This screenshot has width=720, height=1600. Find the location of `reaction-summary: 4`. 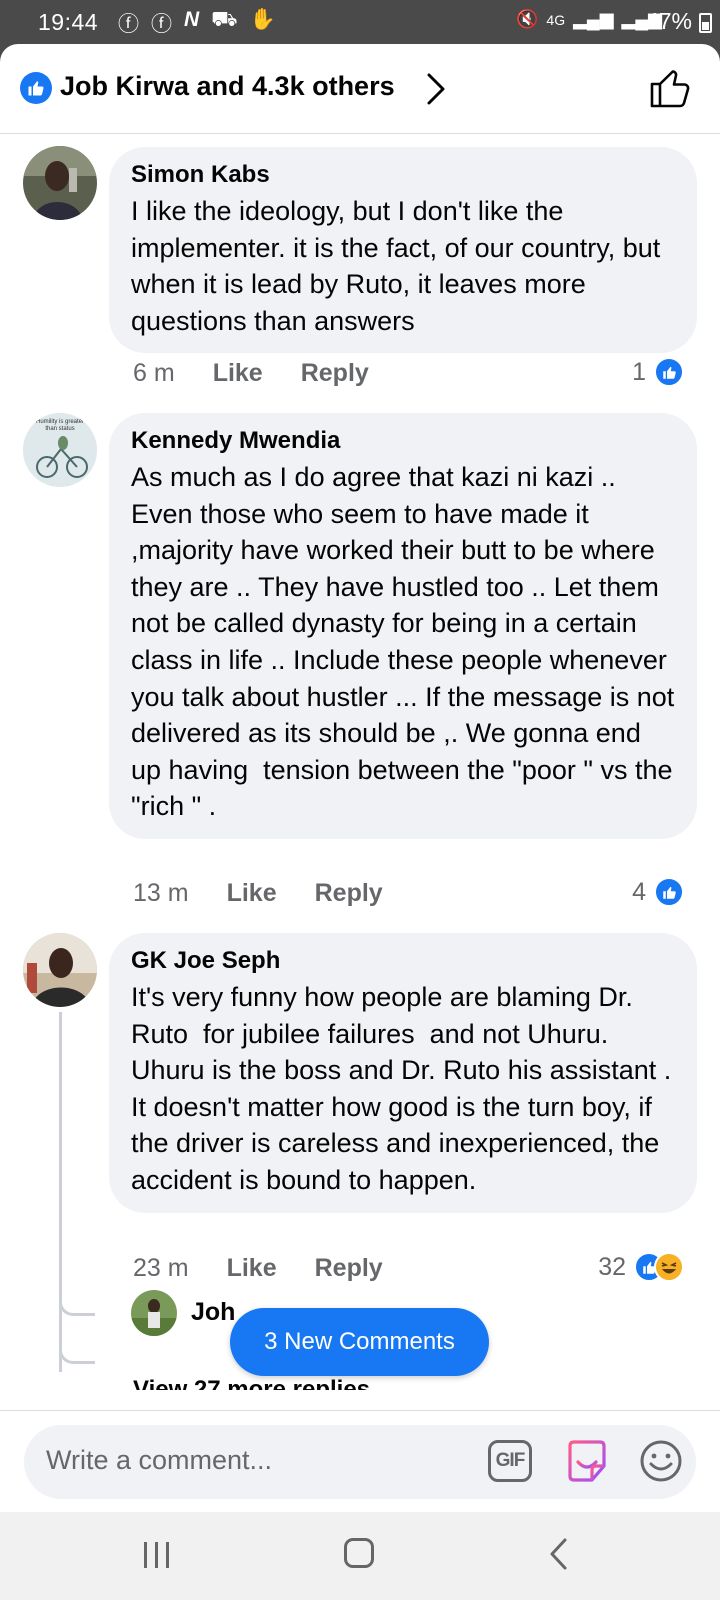

reaction-summary: 4 is located at coordinates (658, 892).